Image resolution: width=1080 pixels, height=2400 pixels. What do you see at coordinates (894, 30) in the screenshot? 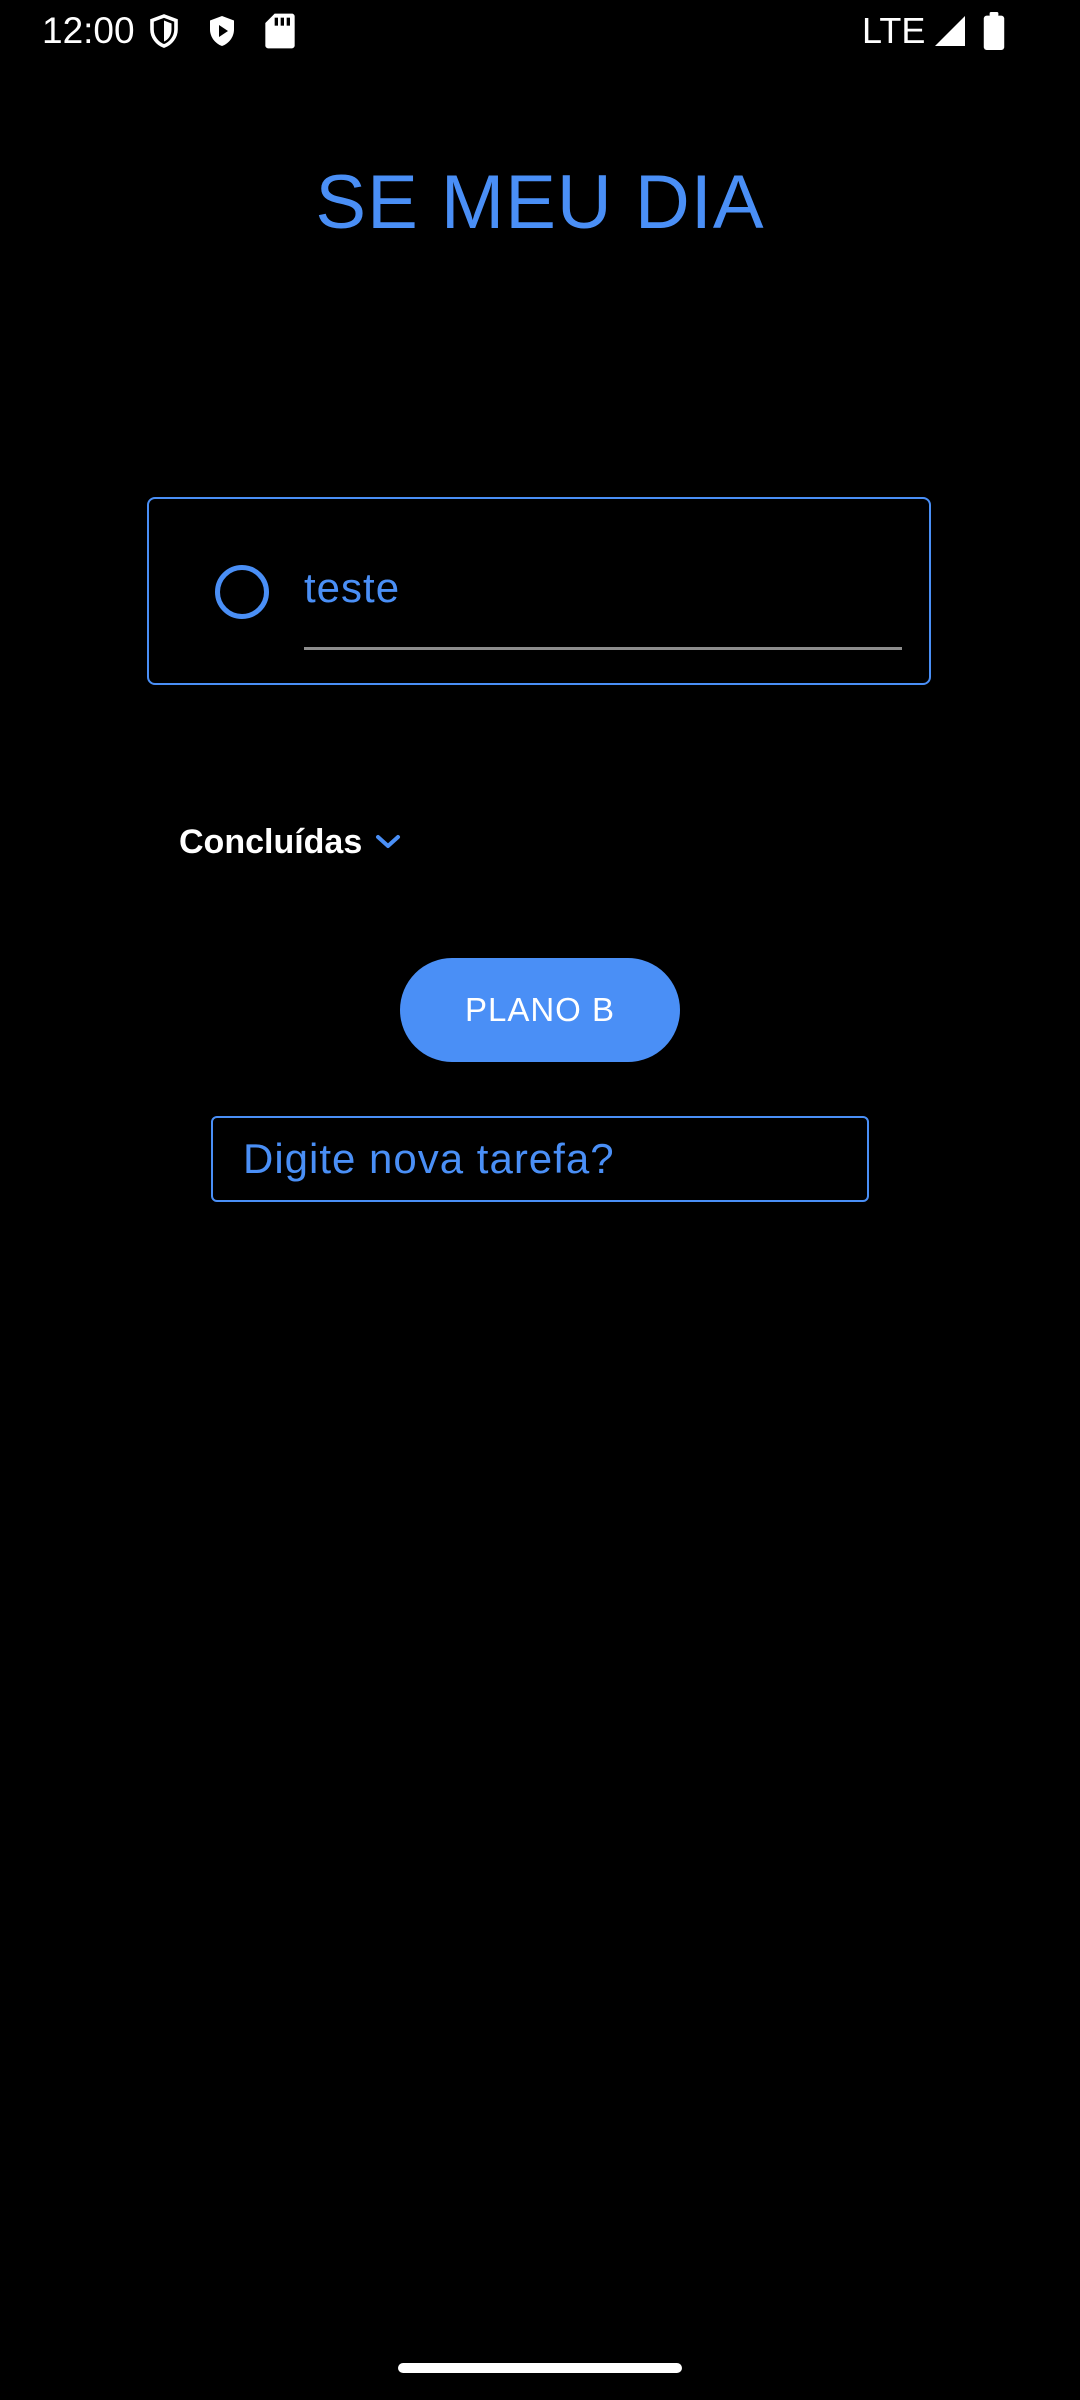
I see `network-type: LTE` at bounding box center [894, 30].